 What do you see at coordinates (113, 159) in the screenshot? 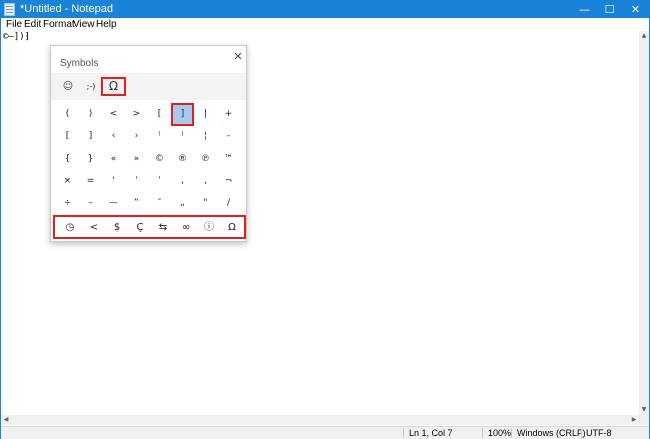
I see `symbol-cell: «` at bounding box center [113, 159].